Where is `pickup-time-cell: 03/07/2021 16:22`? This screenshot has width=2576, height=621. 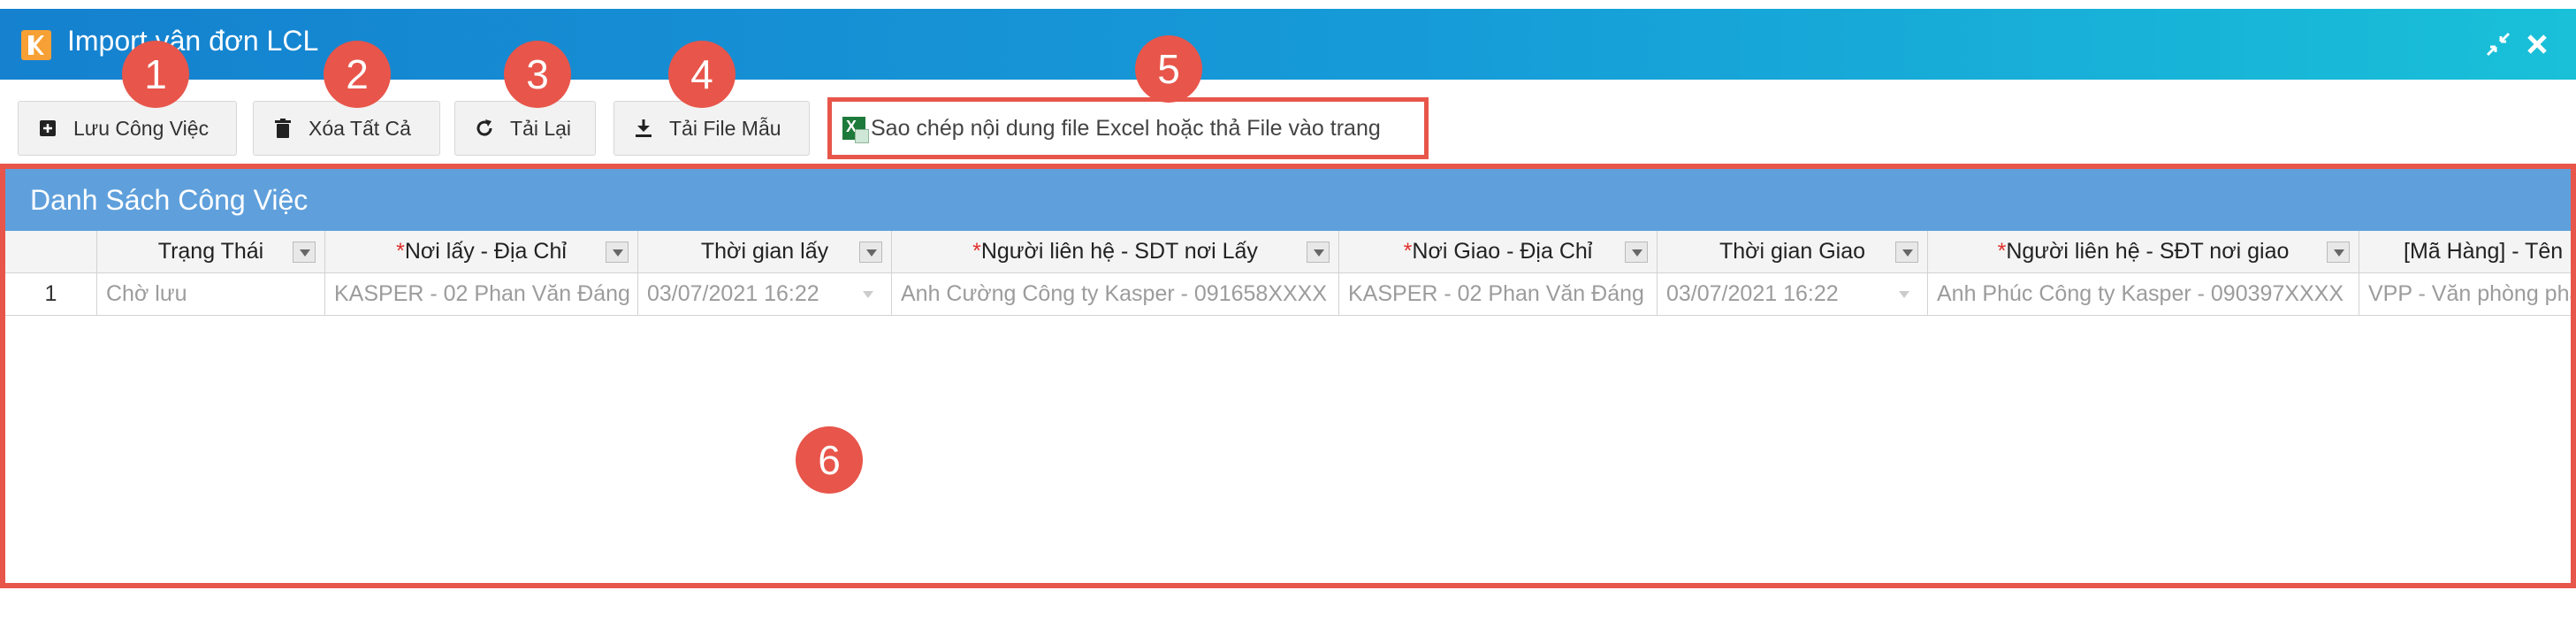
pickup-time-cell: 03/07/2021 16:22 is located at coordinates (765, 294).